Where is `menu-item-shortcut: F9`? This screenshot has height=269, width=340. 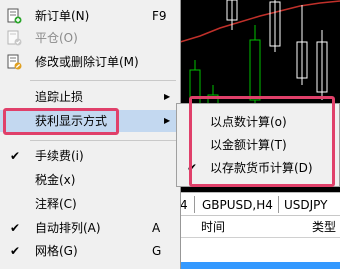
menu-item-shortcut: F9 is located at coordinates (159, 16).